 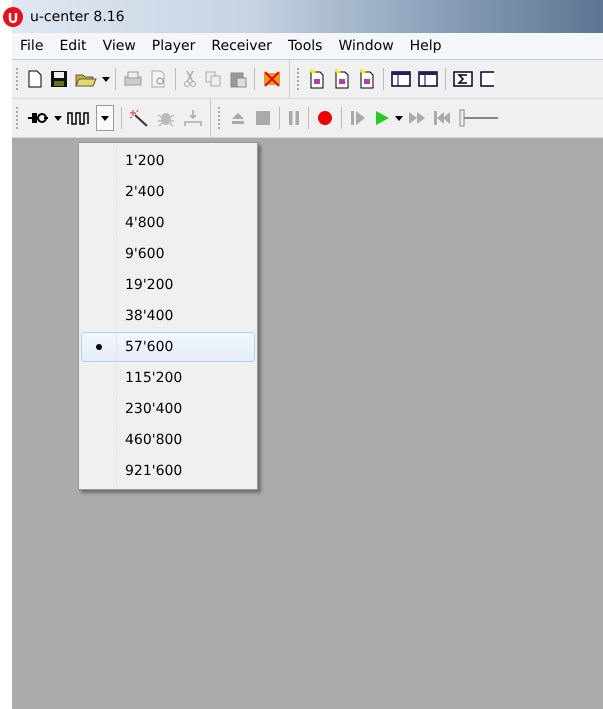 What do you see at coordinates (99, 347) in the screenshot?
I see `radio-dot-icon` at bounding box center [99, 347].